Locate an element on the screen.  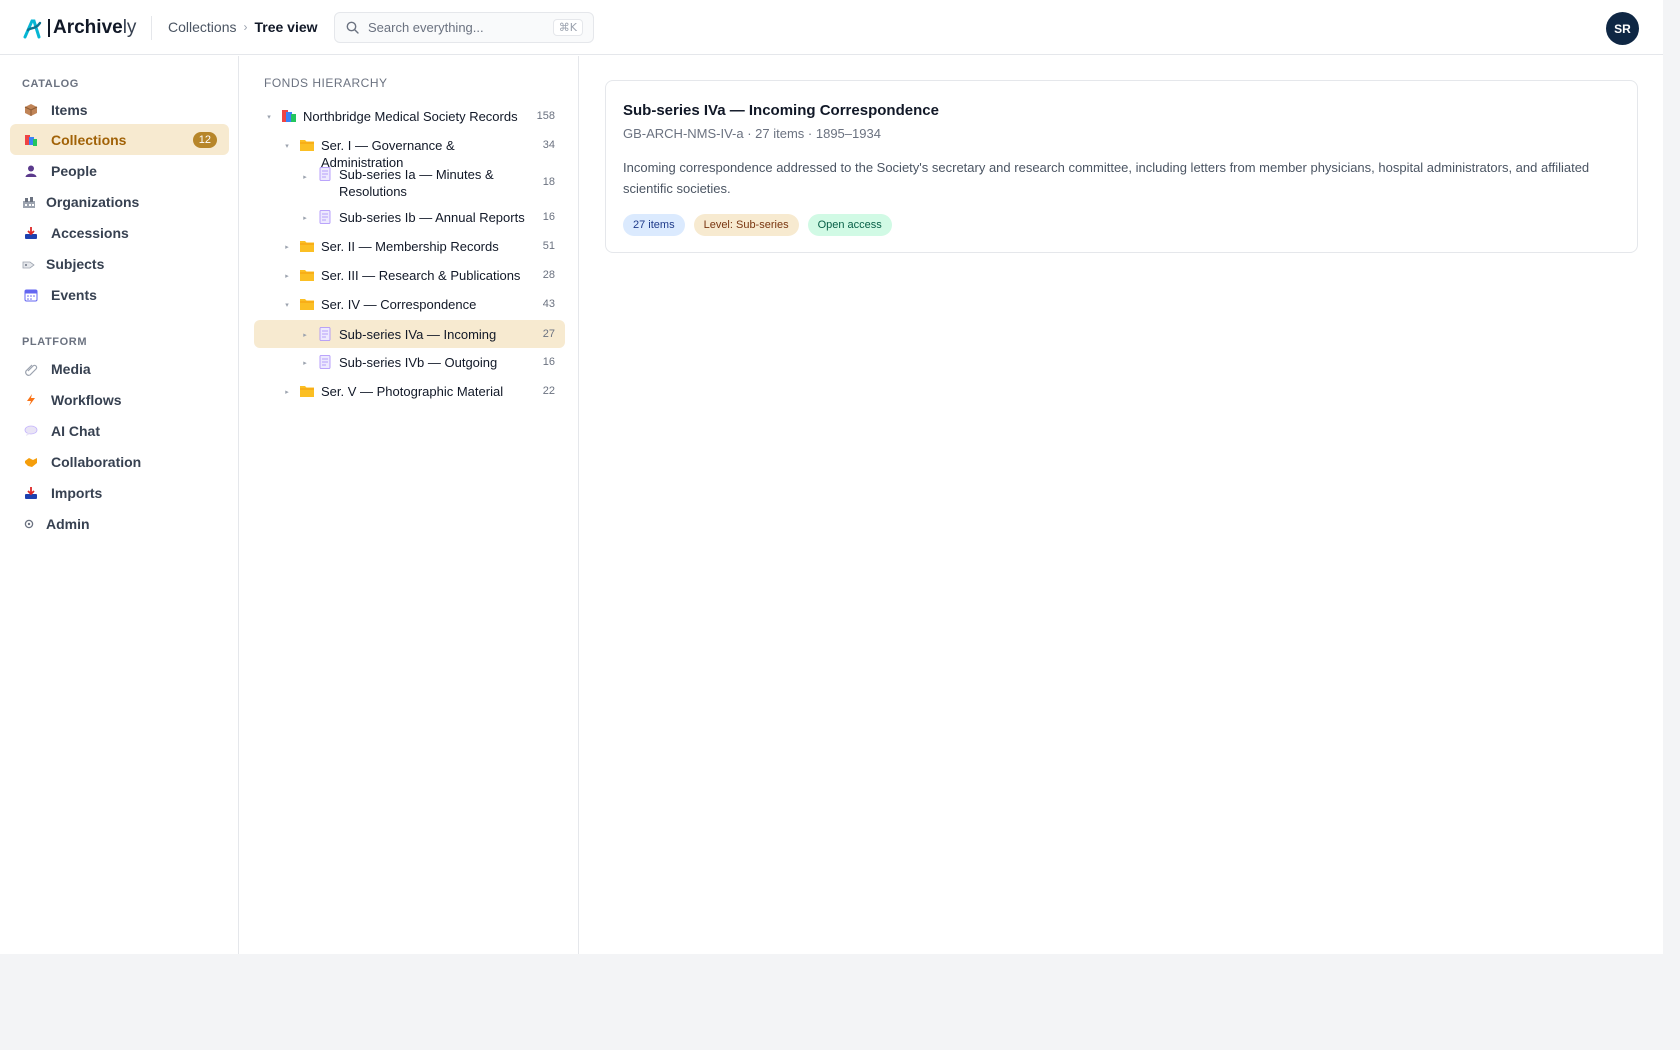
tree-node-count: 27 is located at coordinates (548, 334).